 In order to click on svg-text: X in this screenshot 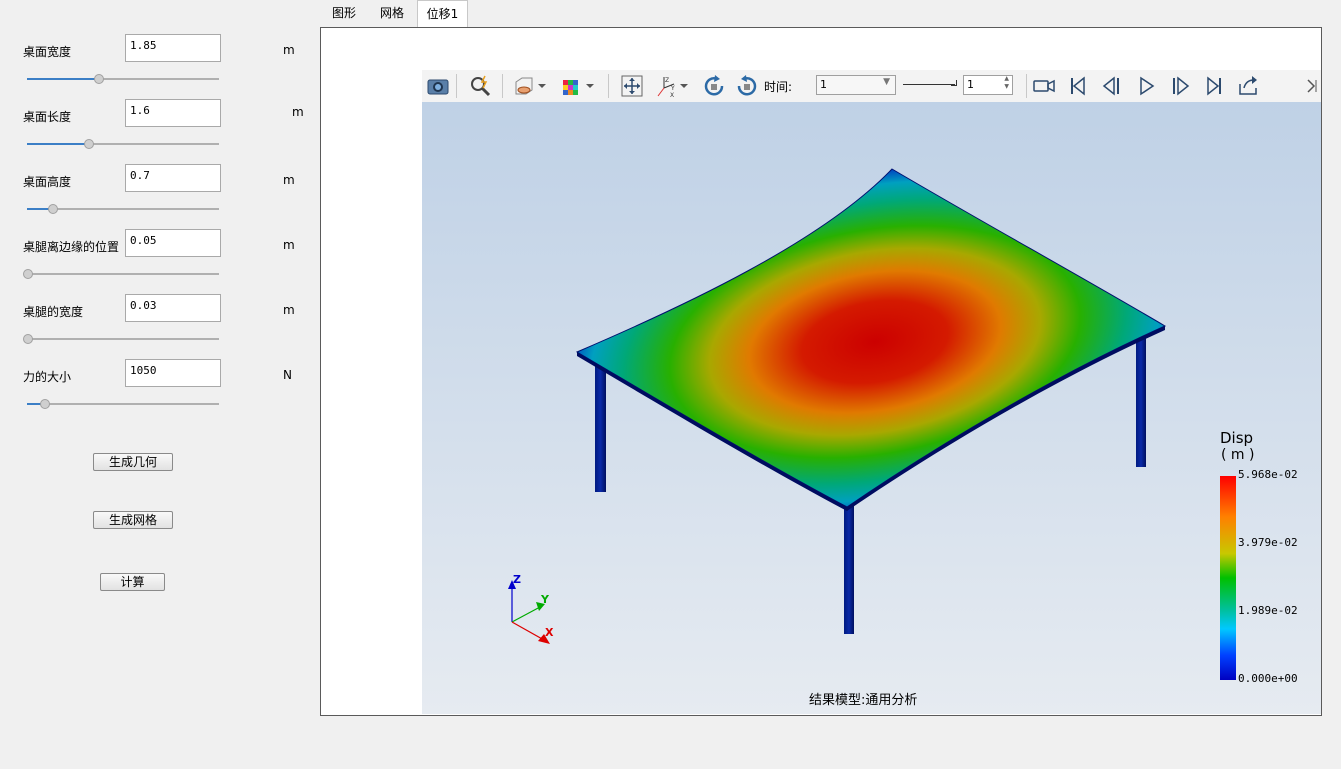, I will do `click(672, 95)`.